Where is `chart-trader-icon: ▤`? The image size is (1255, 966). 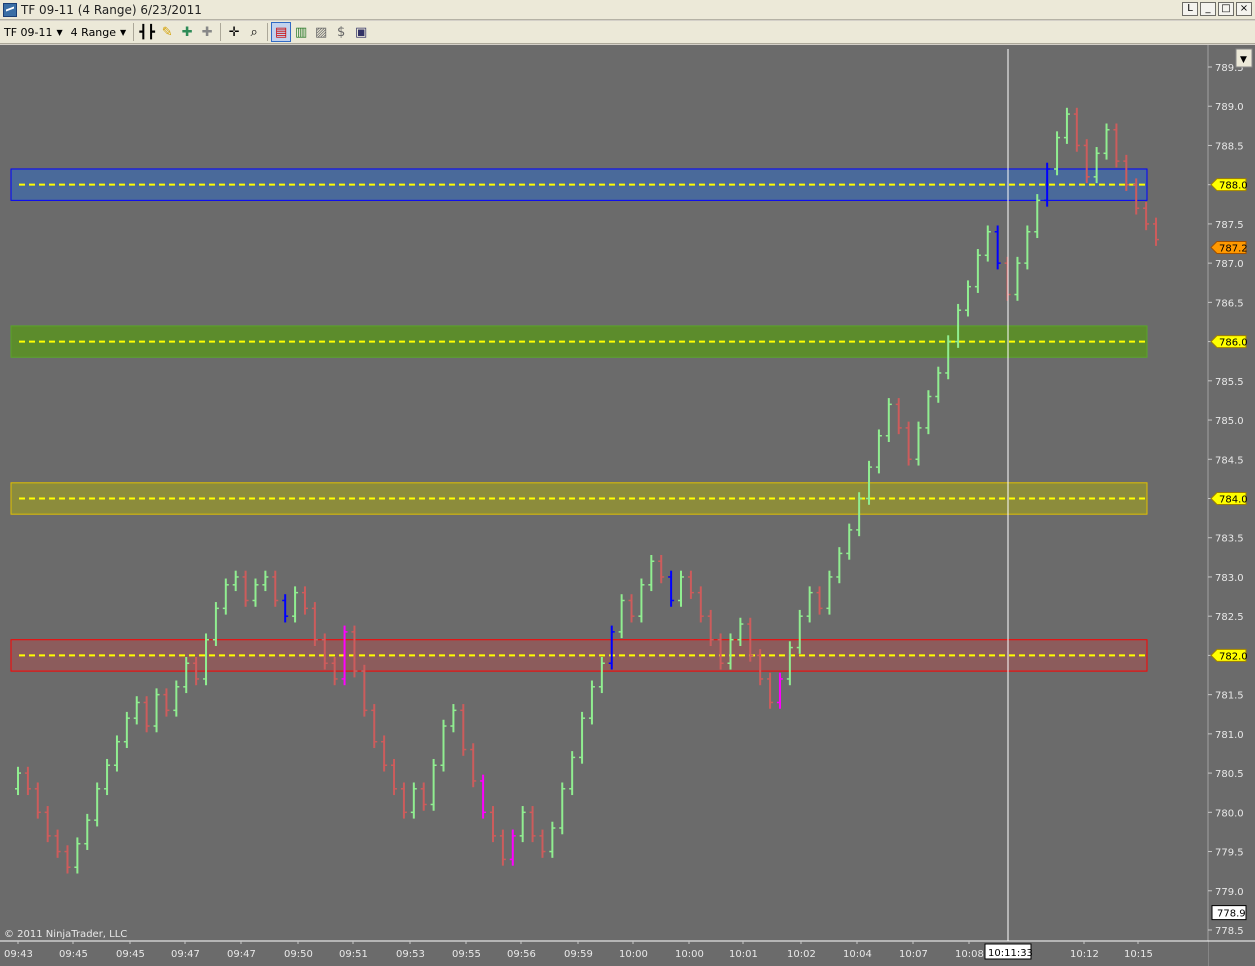 chart-trader-icon: ▤ is located at coordinates (281, 32).